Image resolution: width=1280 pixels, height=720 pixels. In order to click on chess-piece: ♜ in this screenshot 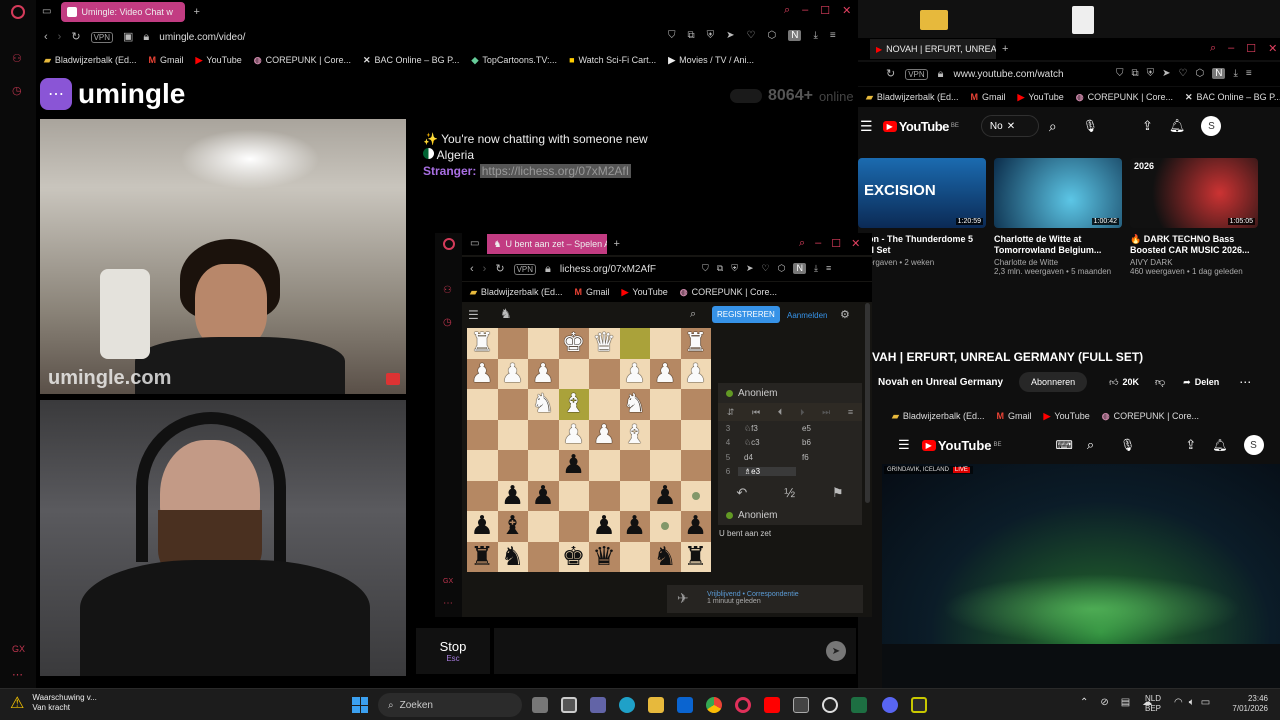, I will do `click(696, 557)`.